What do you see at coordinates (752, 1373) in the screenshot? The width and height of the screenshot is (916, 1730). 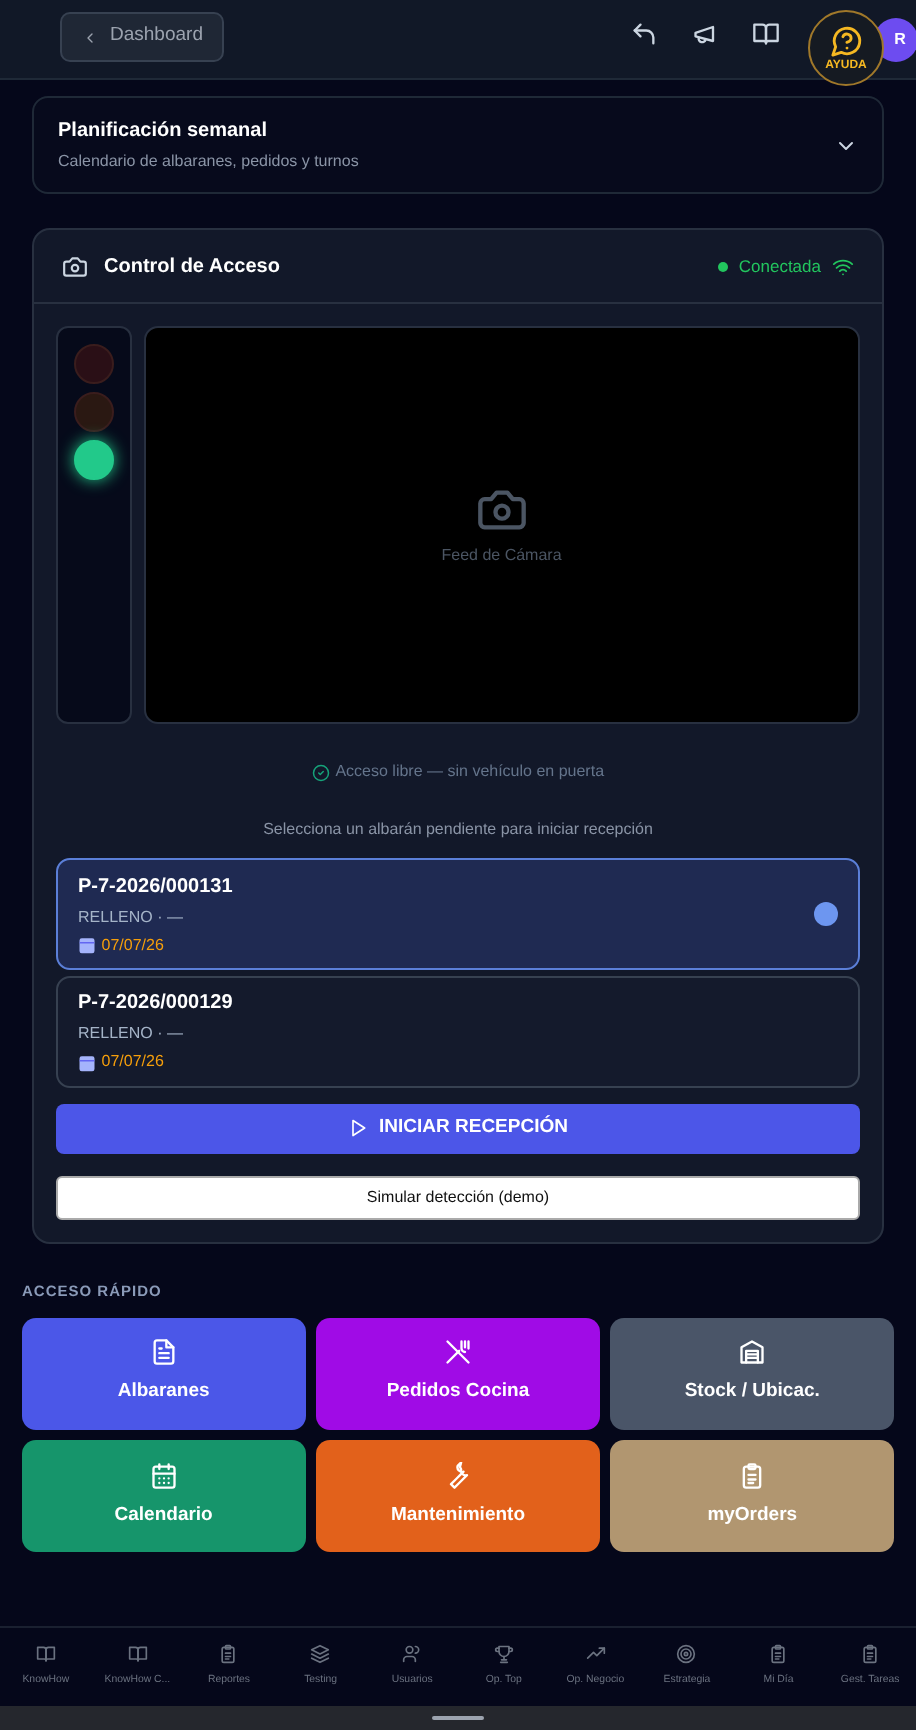 I see `shortcut-tile: Stock / Ubicac.` at bounding box center [752, 1373].